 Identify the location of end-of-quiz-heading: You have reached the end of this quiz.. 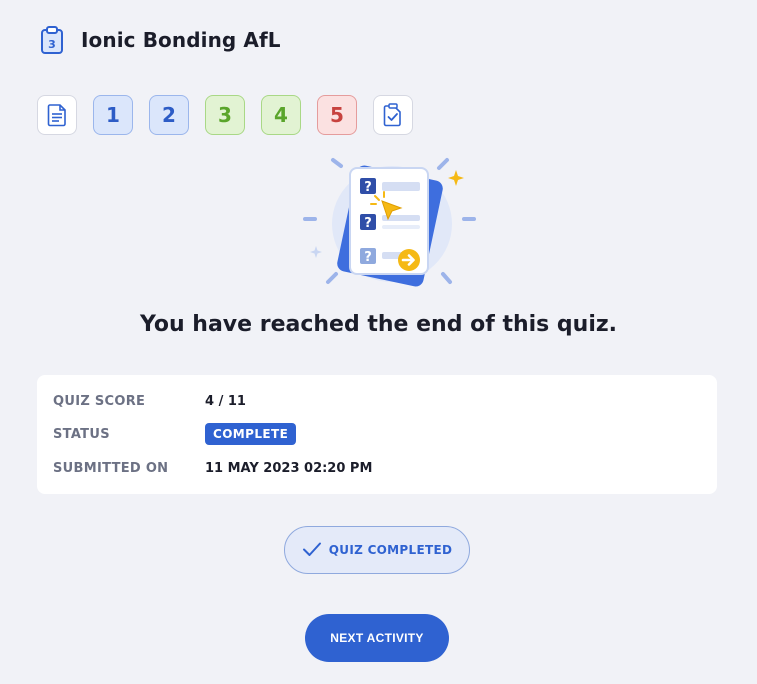
(378, 324).